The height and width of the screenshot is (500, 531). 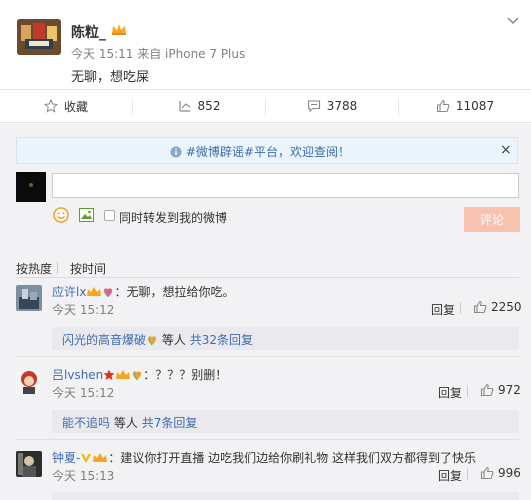 What do you see at coordinates (506, 150) in the screenshot?
I see `close-icon: ×` at bounding box center [506, 150].